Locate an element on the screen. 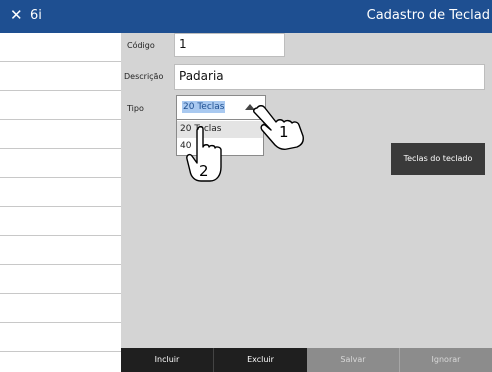 The image size is (492, 372). codigo-label: Código is located at coordinates (141, 45).